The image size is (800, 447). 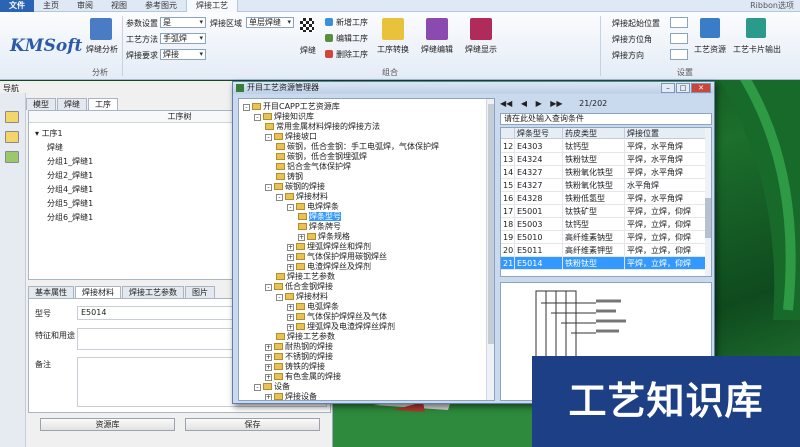 What do you see at coordinates (352, 22) in the screenshot?
I see `add-process-button: 新增工序` at bounding box center [352, 22].